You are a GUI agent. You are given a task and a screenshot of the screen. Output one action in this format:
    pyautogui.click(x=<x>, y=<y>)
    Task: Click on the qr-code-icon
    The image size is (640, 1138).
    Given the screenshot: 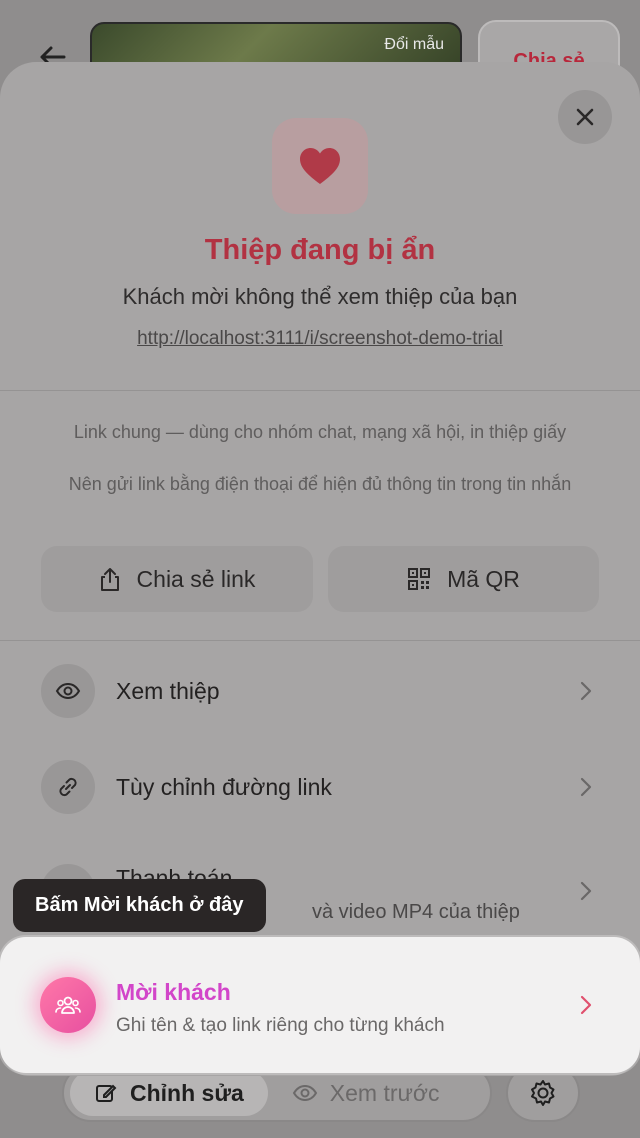 What is the action you would take?
    pyautogui.click(x=419, y=579)
    